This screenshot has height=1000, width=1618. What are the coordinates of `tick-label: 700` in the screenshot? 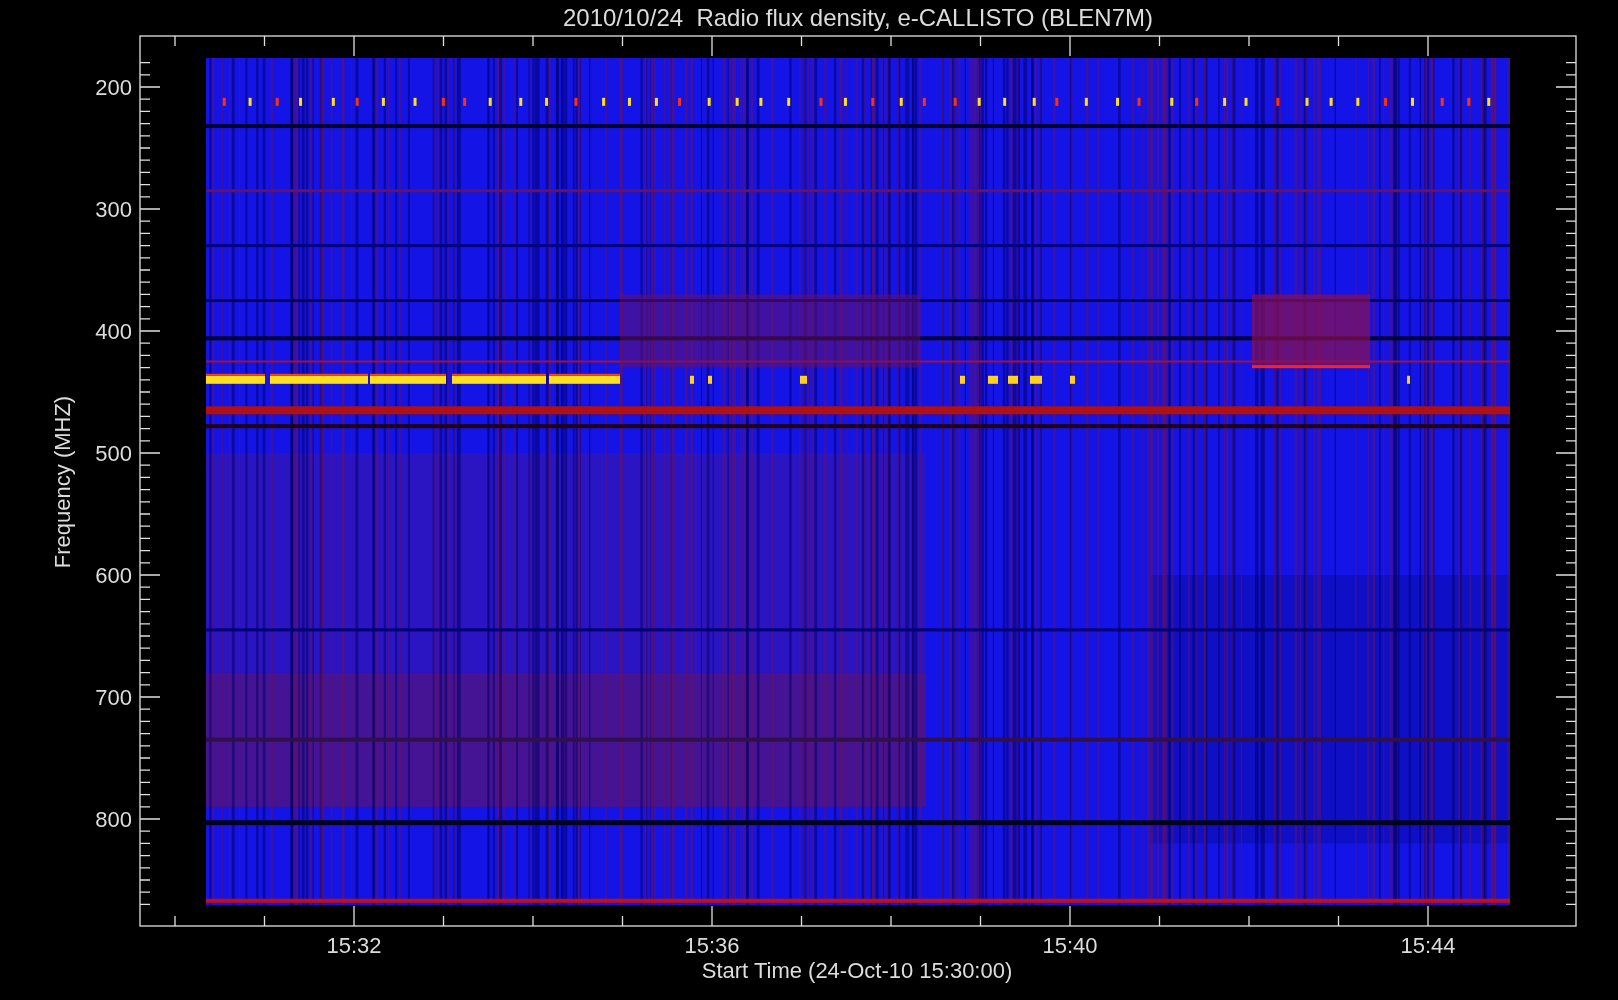 It's located at (113, 697).